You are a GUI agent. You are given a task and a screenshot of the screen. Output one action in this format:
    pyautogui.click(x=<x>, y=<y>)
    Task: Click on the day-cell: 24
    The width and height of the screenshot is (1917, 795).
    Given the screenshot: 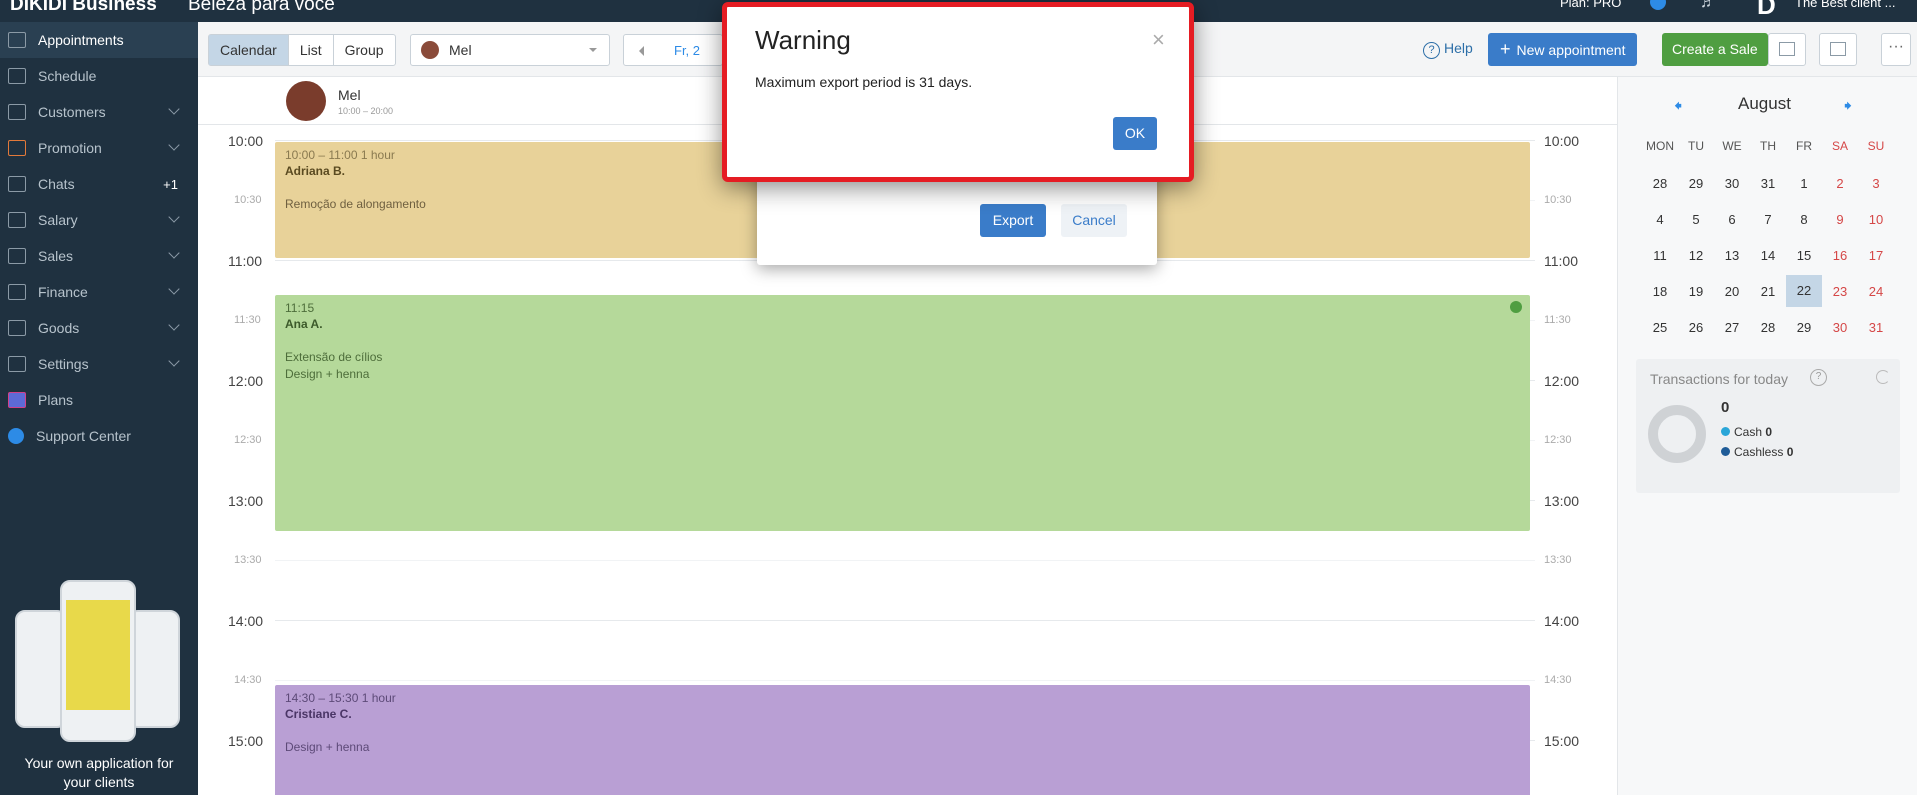 What is the action you would take?
    pyautogui.click(x=1876, y=291)
    